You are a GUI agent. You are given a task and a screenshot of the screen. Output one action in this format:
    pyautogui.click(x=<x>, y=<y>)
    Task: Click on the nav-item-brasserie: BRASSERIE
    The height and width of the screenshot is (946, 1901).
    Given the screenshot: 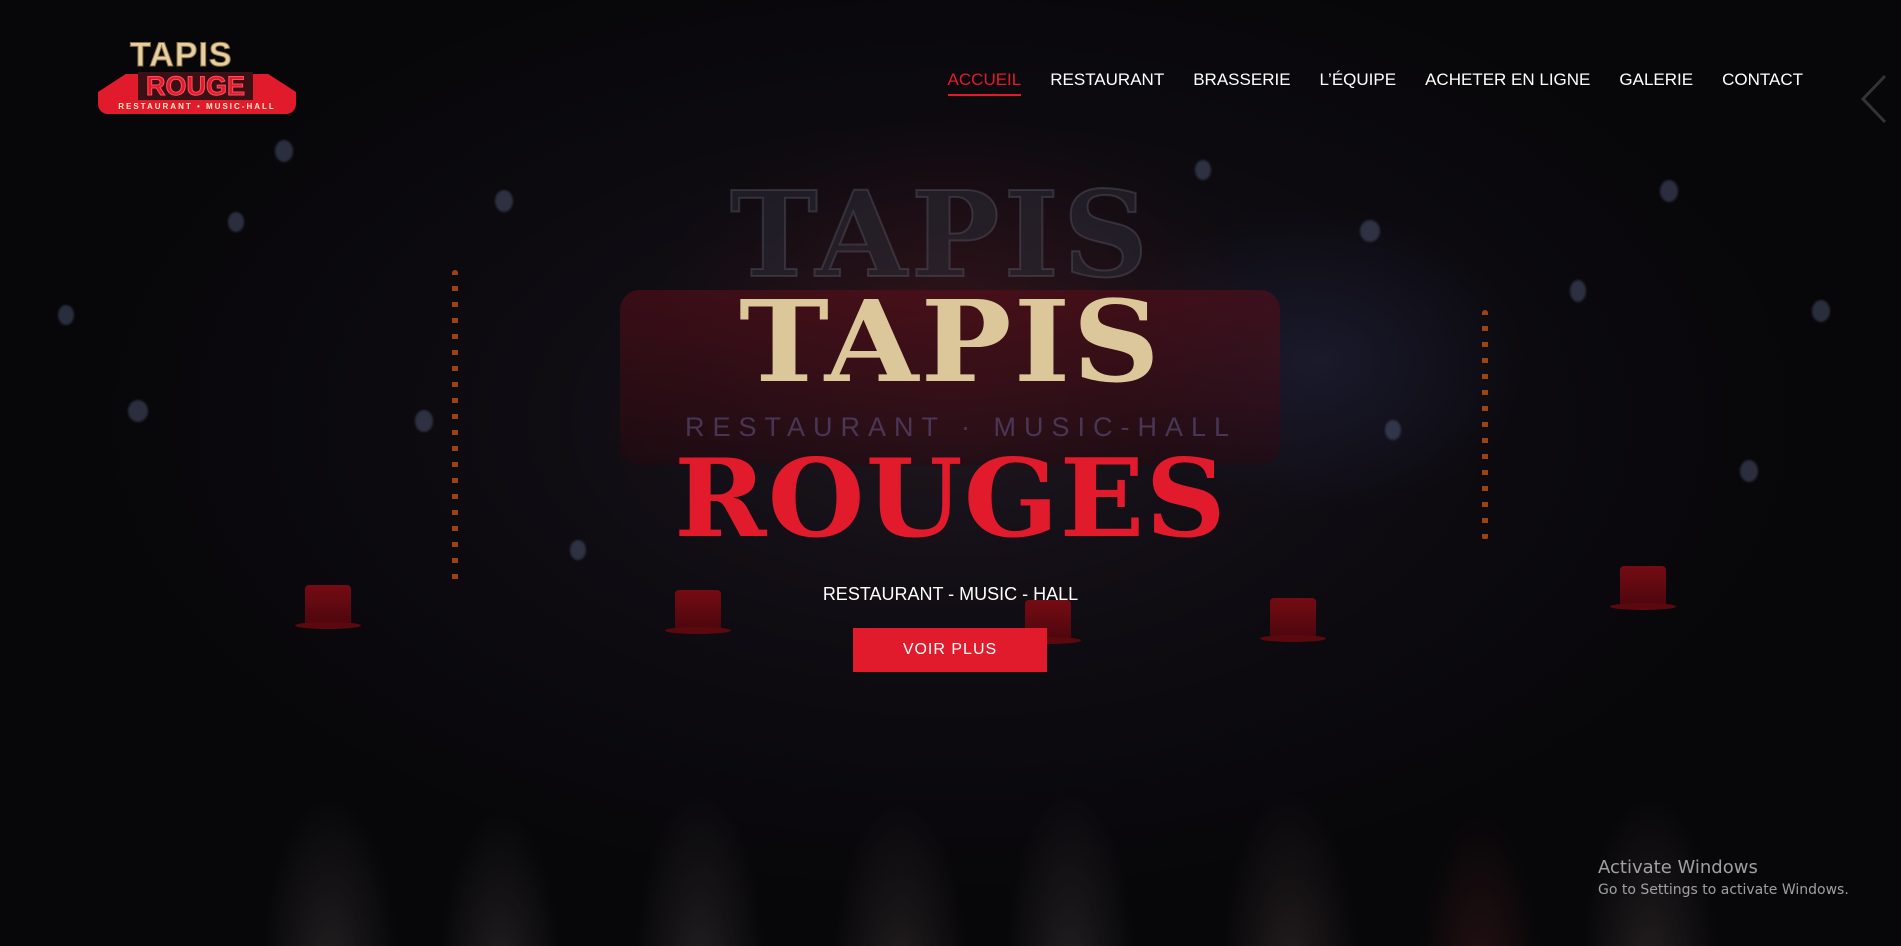 What is the action you would take?
    pyautogui.click(x=1241, y=82)
    